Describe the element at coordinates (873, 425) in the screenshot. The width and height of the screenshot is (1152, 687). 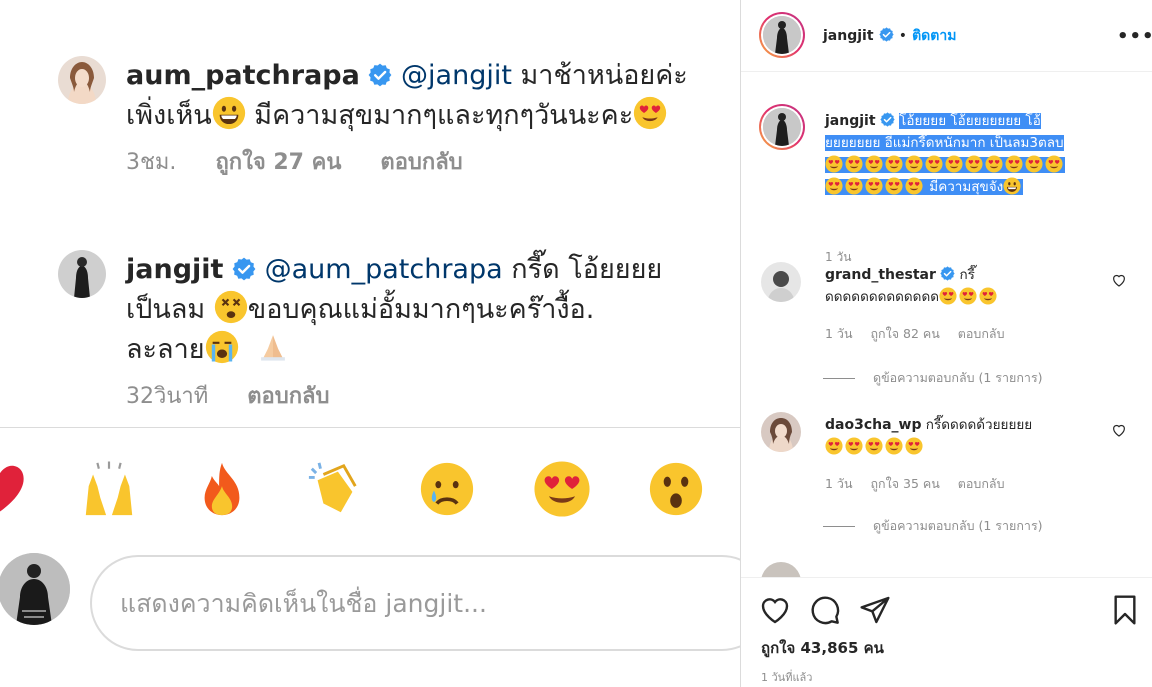
I see `commenter-username: dao3cha_wp` at that location.